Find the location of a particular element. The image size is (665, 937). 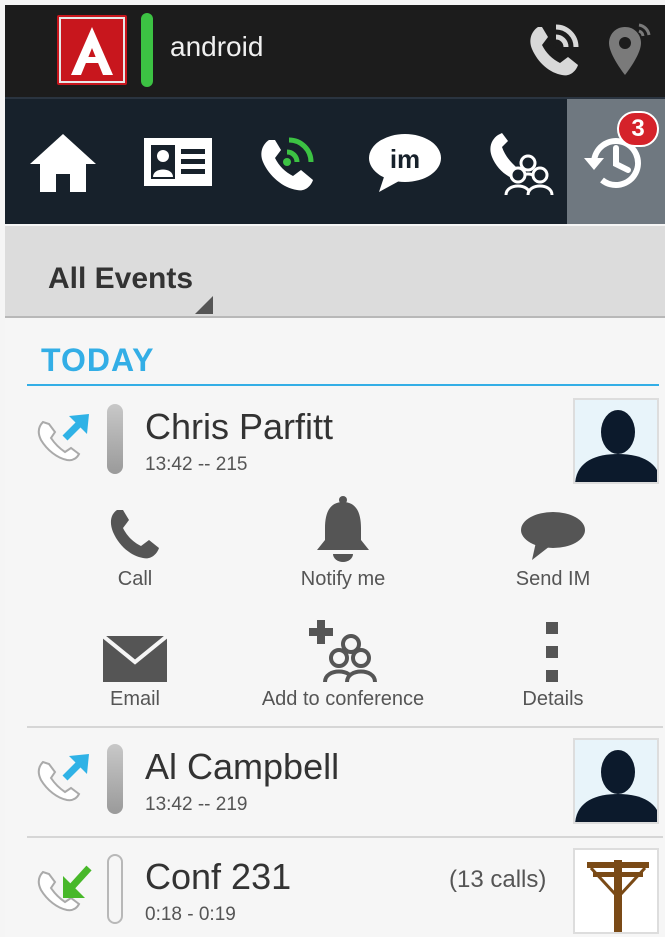

add-conference-icon is located at coordinates (343, 651).